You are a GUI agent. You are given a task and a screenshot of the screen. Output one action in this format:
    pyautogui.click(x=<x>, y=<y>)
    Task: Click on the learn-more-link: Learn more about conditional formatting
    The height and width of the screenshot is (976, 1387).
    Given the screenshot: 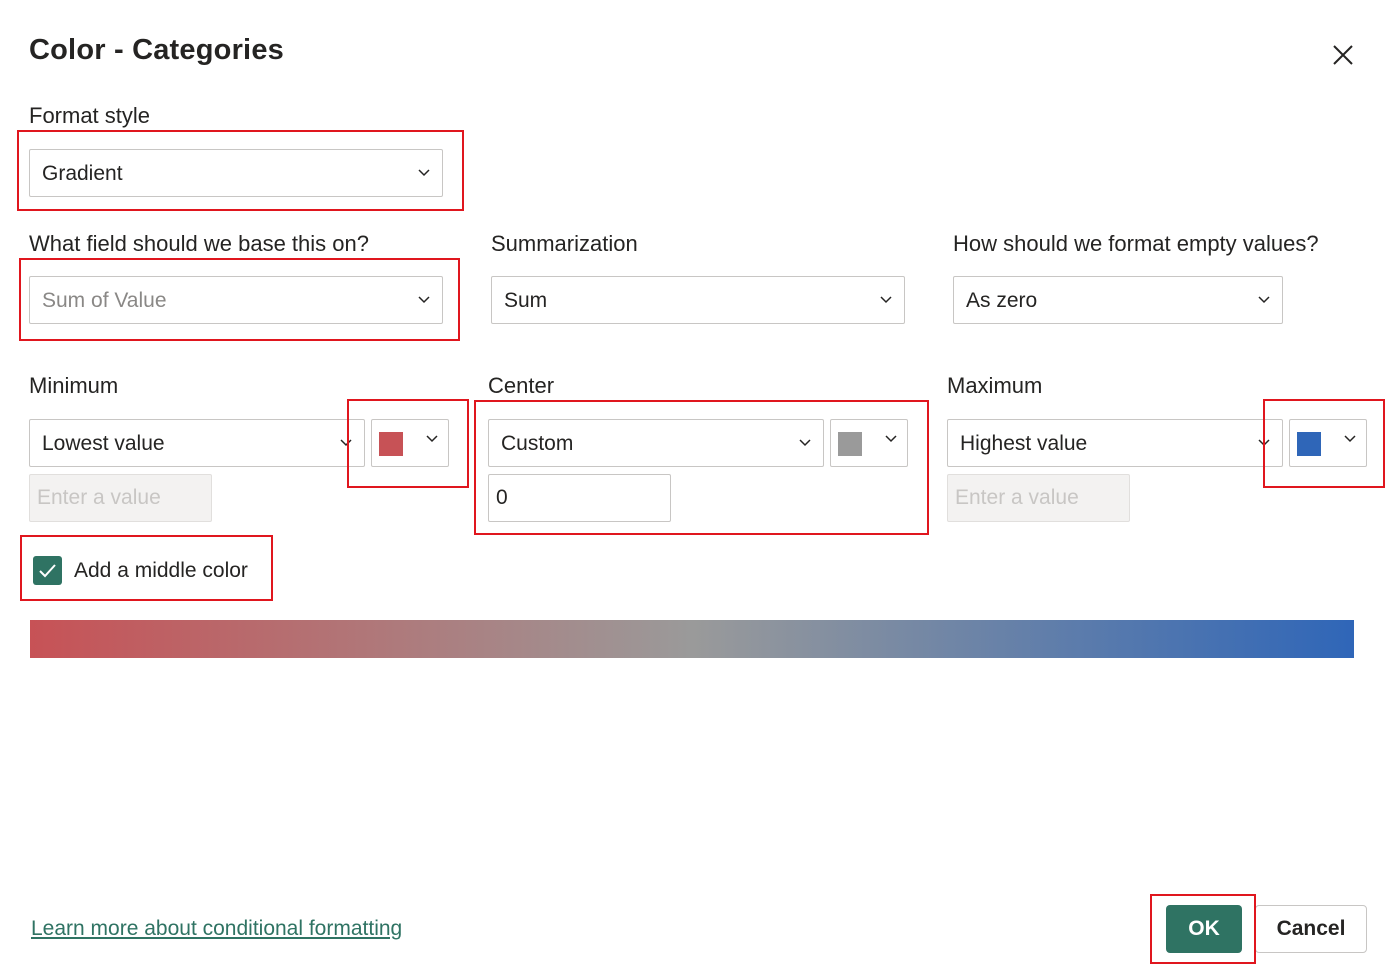 What is the action you would take?
    pyautogui.click(x=216, y=929)
    